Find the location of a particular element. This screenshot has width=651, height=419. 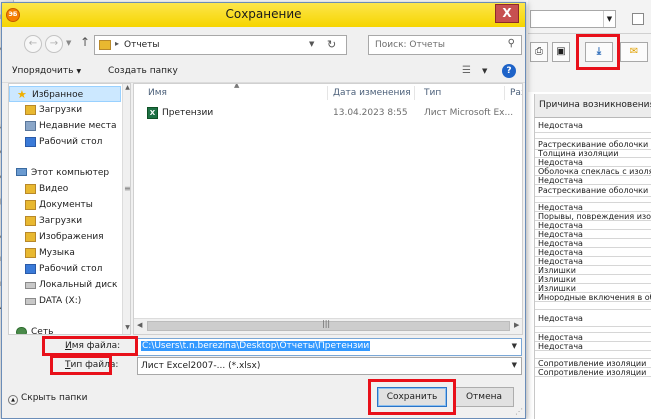

table-row: Толщина изоляции is located at coordinates (593, 154).